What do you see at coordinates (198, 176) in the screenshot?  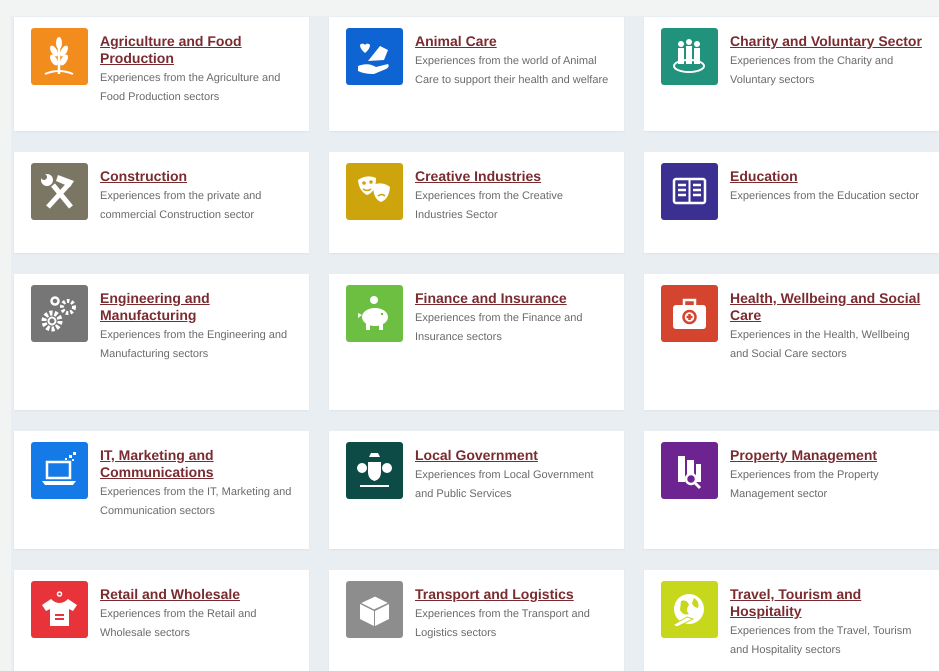 I see `sector-link: Construction` at bounding box center [198, 176].